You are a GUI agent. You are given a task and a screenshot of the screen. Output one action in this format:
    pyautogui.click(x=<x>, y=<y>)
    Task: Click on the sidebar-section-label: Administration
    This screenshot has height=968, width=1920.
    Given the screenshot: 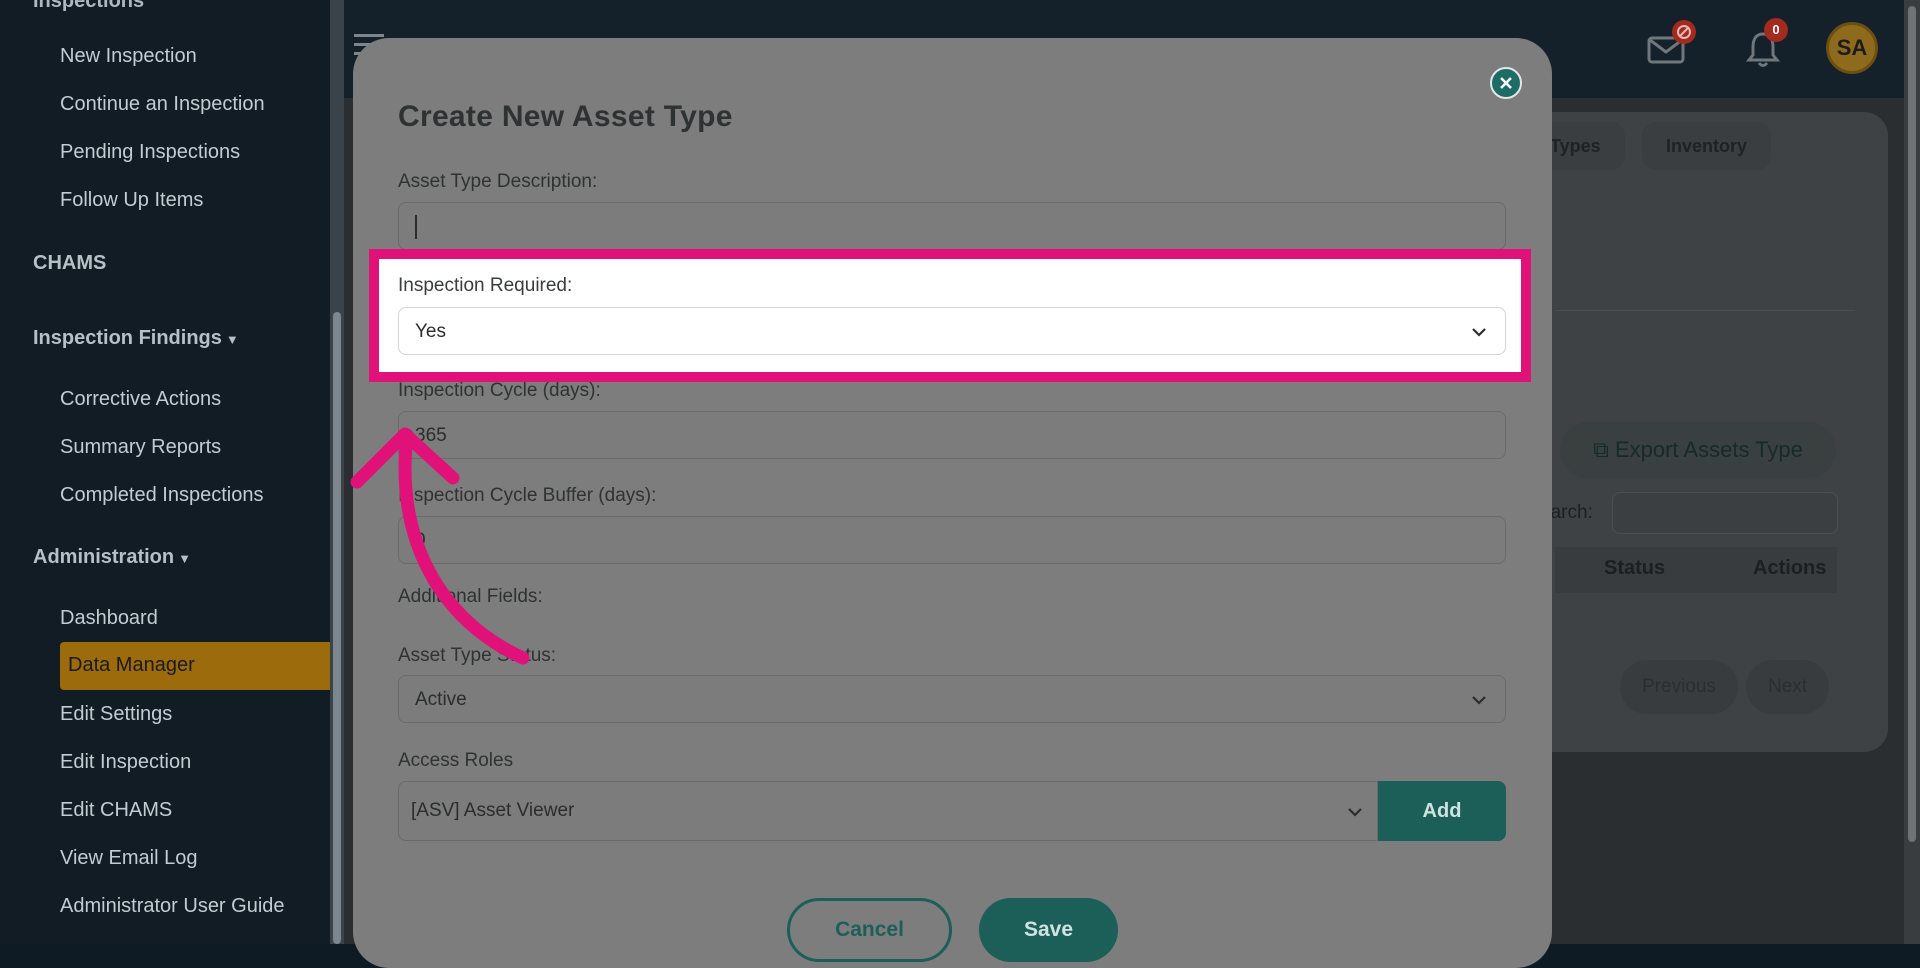 What is the action you would take?
    pyautogui.click(x=104, y=557)
    